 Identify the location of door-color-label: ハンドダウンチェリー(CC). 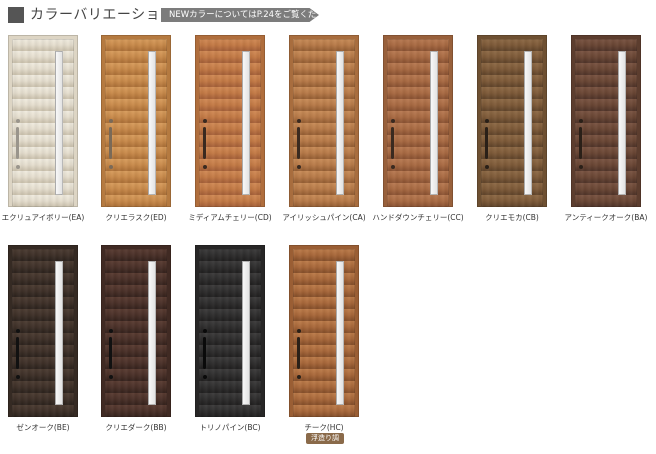
(418, 217).